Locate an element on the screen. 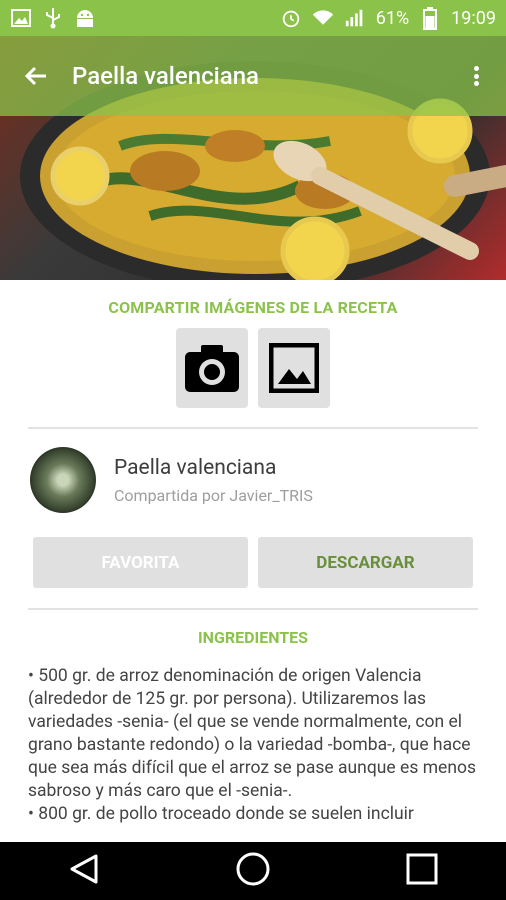  app-bar-title: Paella valenciana is located at coordinates (165, 76).